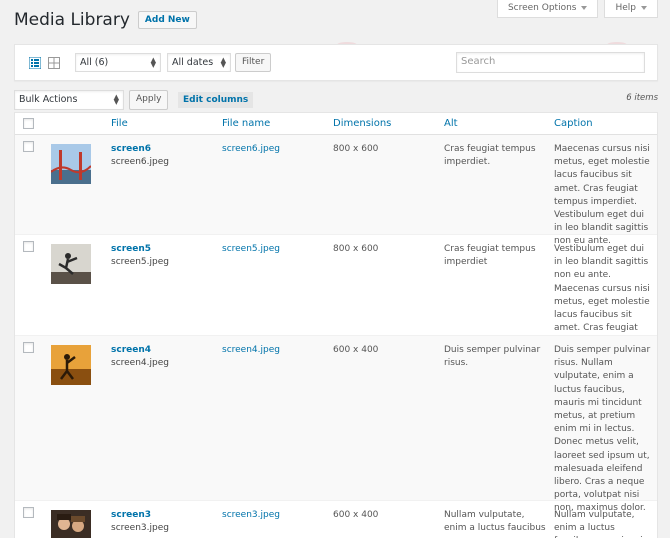 This screenshot has width=670, height=538. I want to click on screen-options-button: Screen Options, so click(547, 9).